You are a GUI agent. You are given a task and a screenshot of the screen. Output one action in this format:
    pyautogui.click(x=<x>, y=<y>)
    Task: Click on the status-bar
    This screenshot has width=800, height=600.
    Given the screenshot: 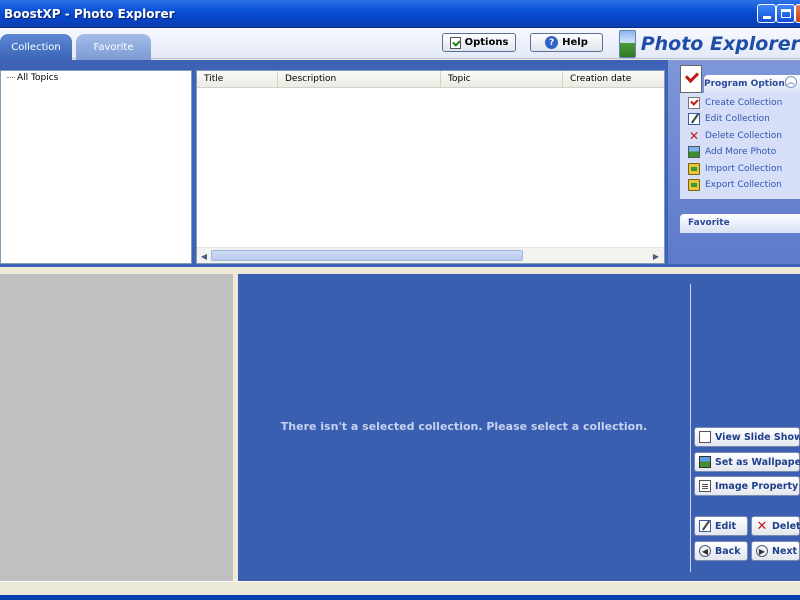 What is the action you would take?
    pyautogui.click(x=400, y=590)
    